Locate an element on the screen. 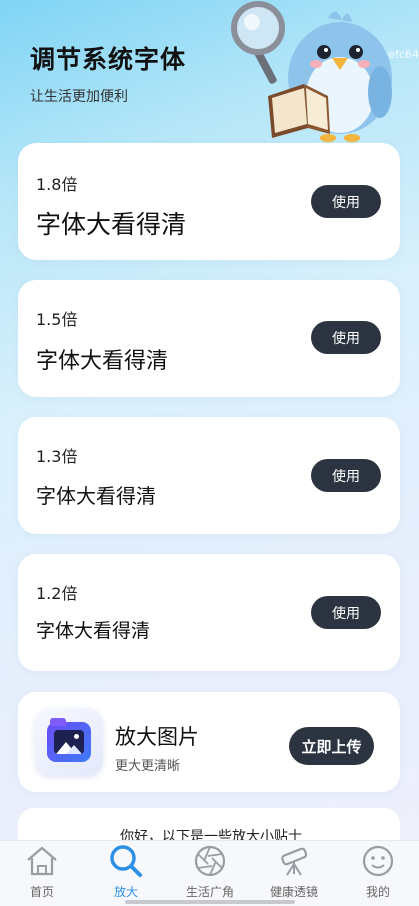 Image resolution: width=419 pixels, height=906 pixels. nav-item-home: 首页 is located at coordinates (42, 873).